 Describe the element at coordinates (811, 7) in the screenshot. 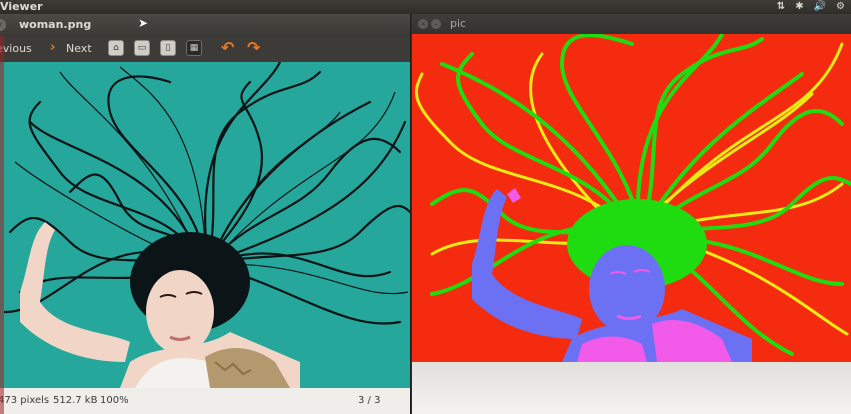

I see `system-tray: ⇅ ✱ 🔊 ⚙` at that location.